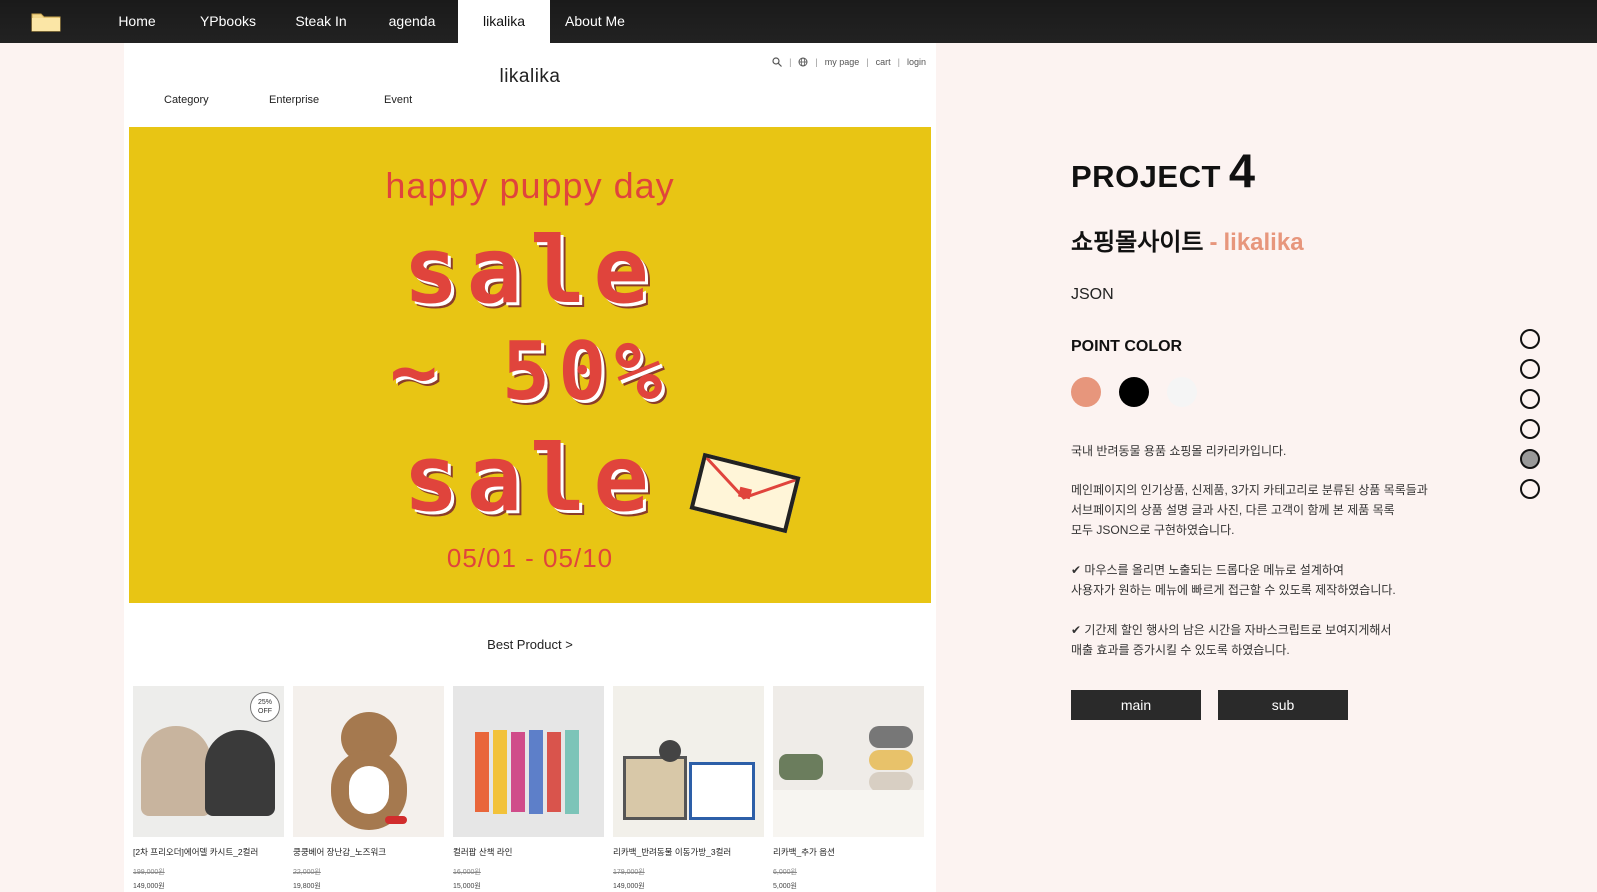  Describe the element at coordinates (1233, 510) in the screenshot. I see `description-line: 서브페이지의 상품 설명 글과 사진, 다른 고객이 함께 본 제품 목록` at that location.